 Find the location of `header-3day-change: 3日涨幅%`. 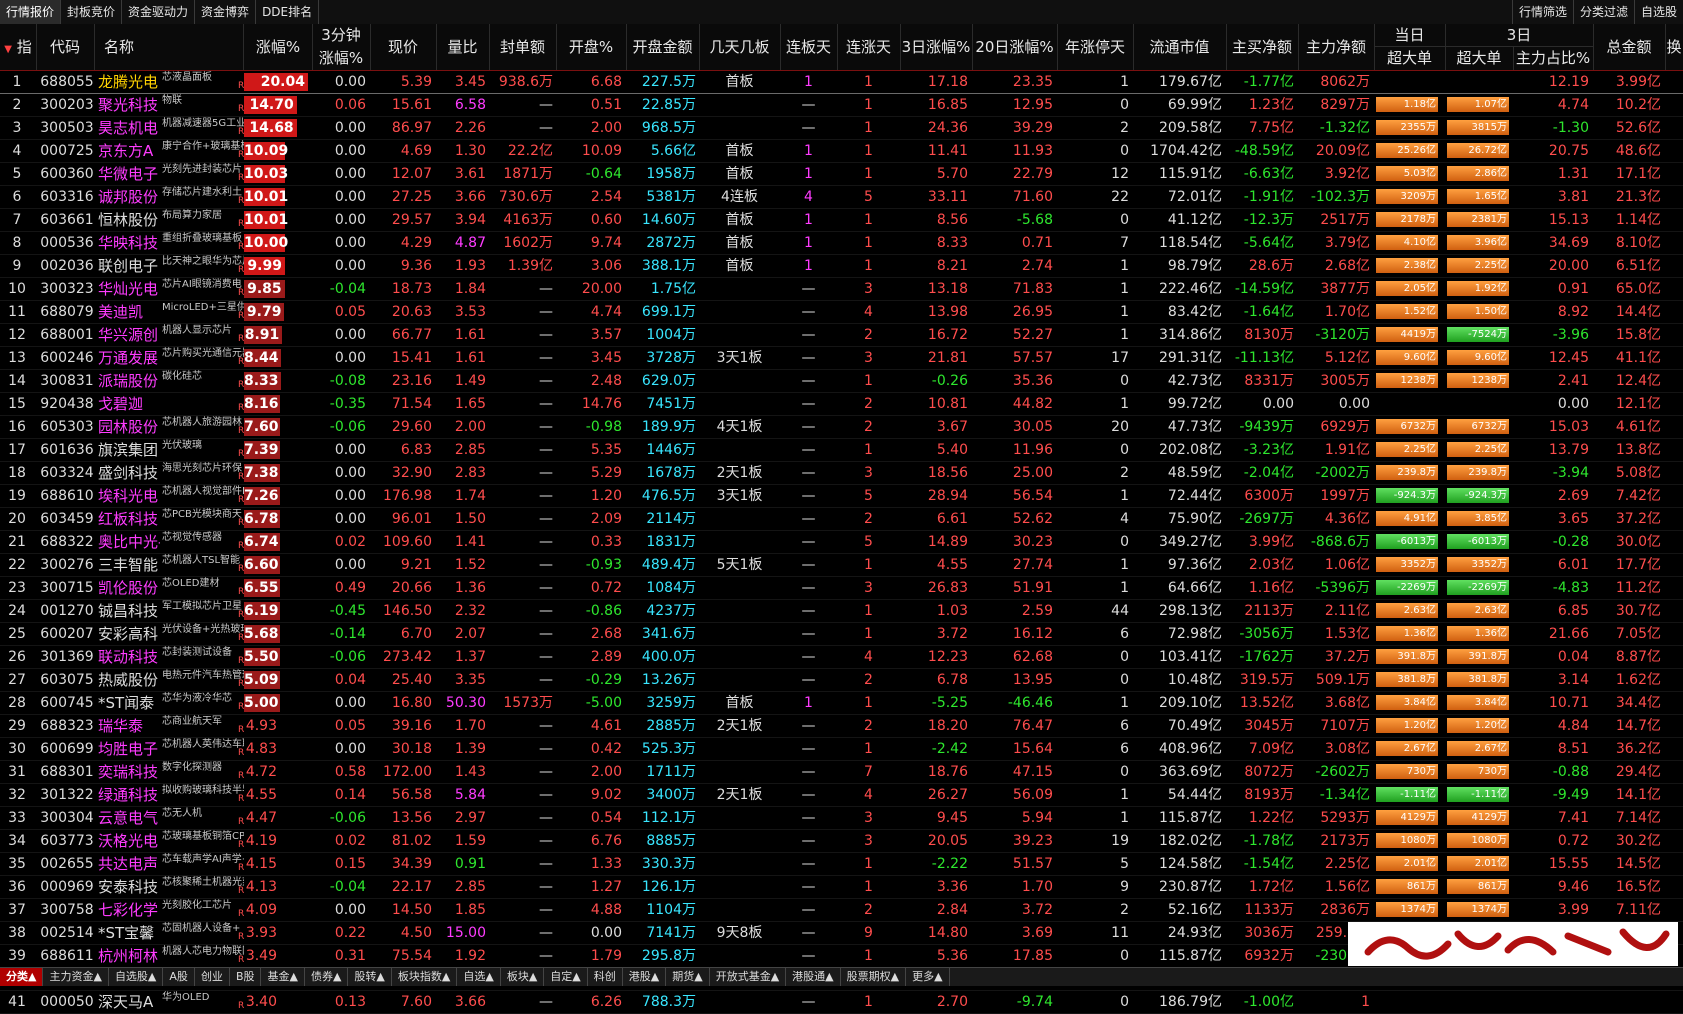

header-3day-change: 3日涨幅% is located at coordinates (936, 47).